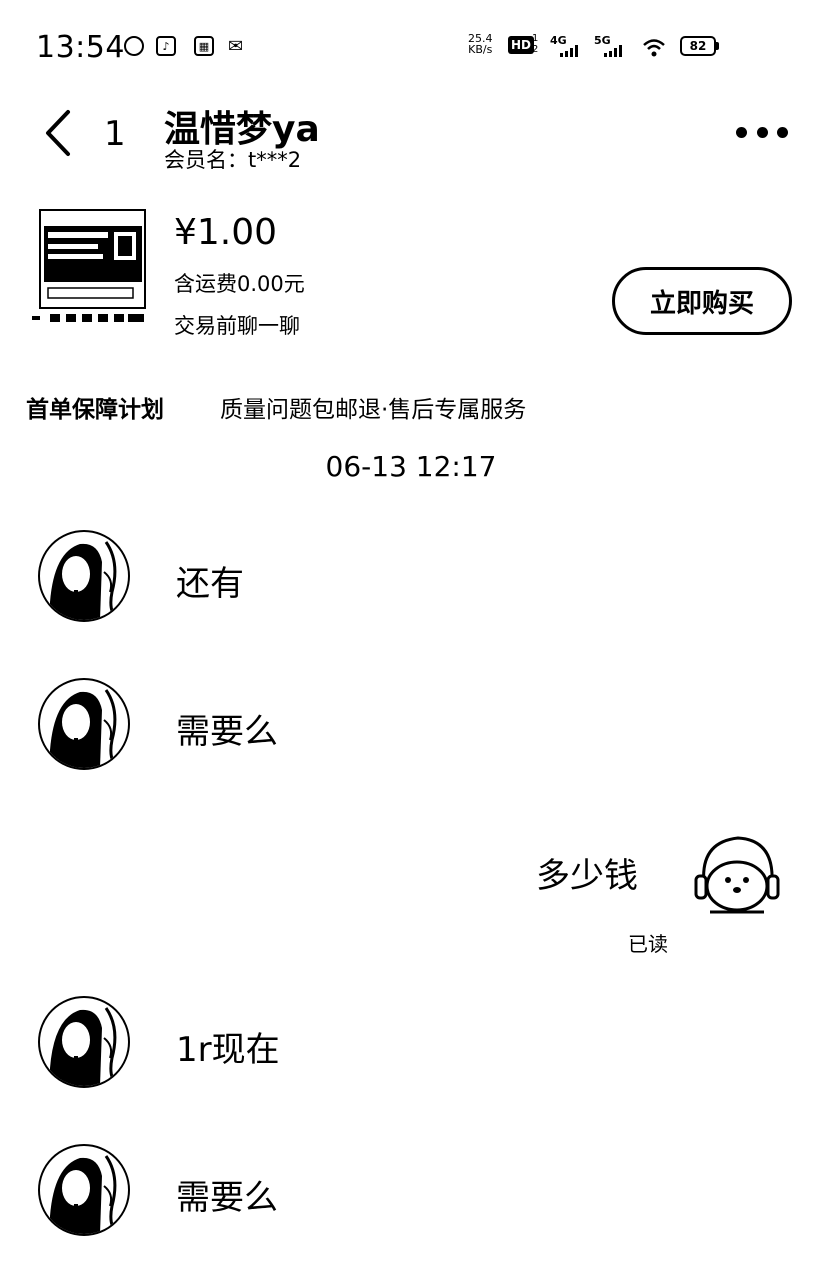 The width and height of the screenshot is (822, 1280). What do you see at coordinates (204, 46) in the screenshot?
I see `gallery-icon: ▦` at bounding box center [204, 46].